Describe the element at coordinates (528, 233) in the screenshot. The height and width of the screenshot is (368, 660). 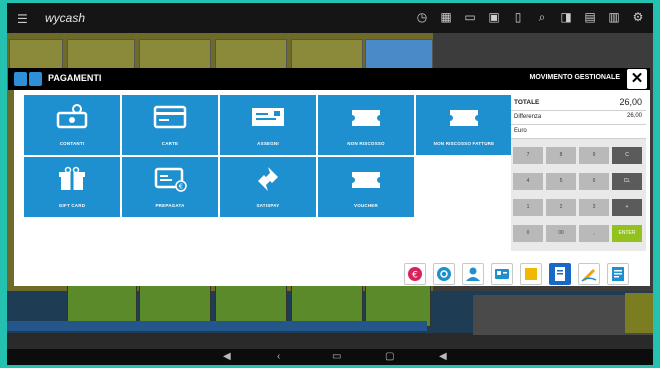
I see `key-0: 0` at that location.